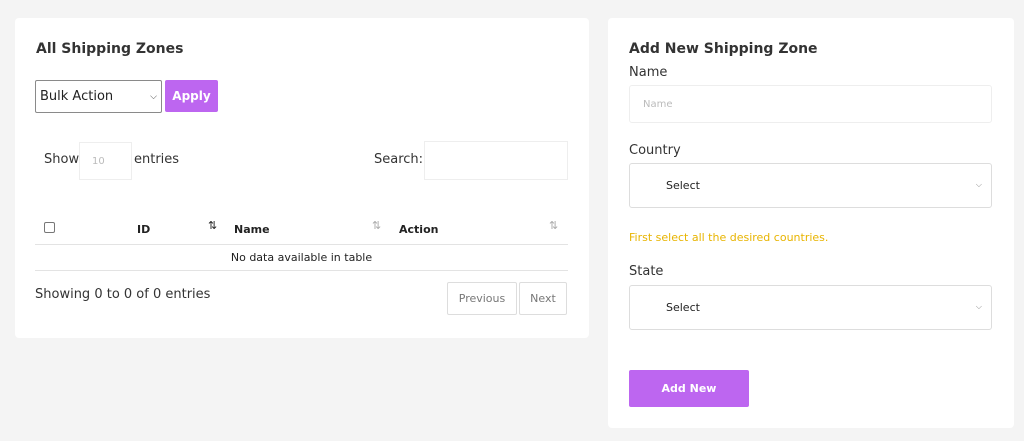 This screenshot has width=1024, height=441. I want to click on country-select-value: Select, so click(683, 185).